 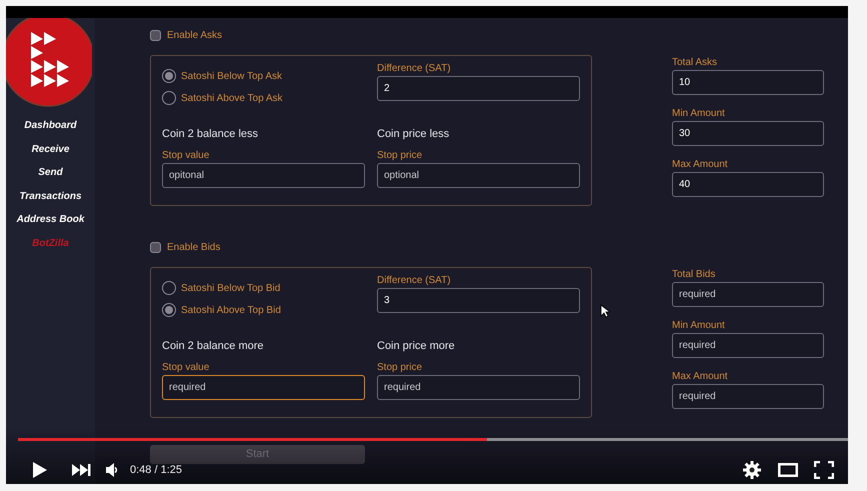 I want to click on logo-icon, so click(x=49, y=63).